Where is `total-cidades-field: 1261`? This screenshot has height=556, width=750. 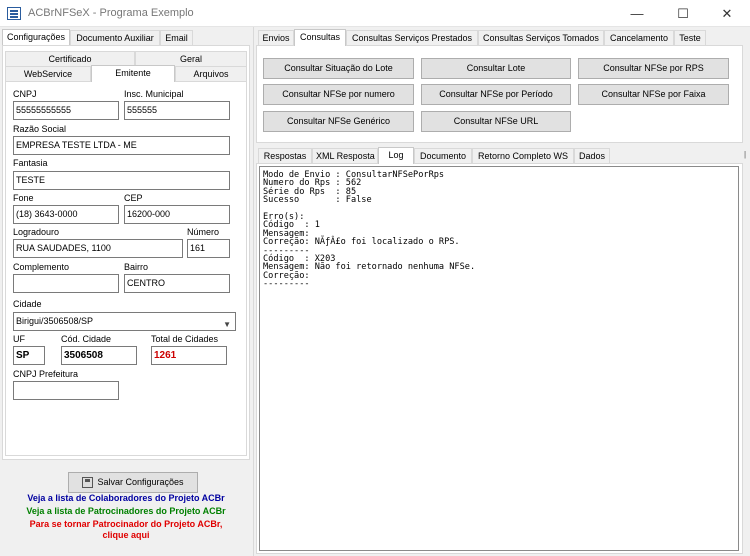
total-cidades-field: 1261 is located at coordinates (189, 355).